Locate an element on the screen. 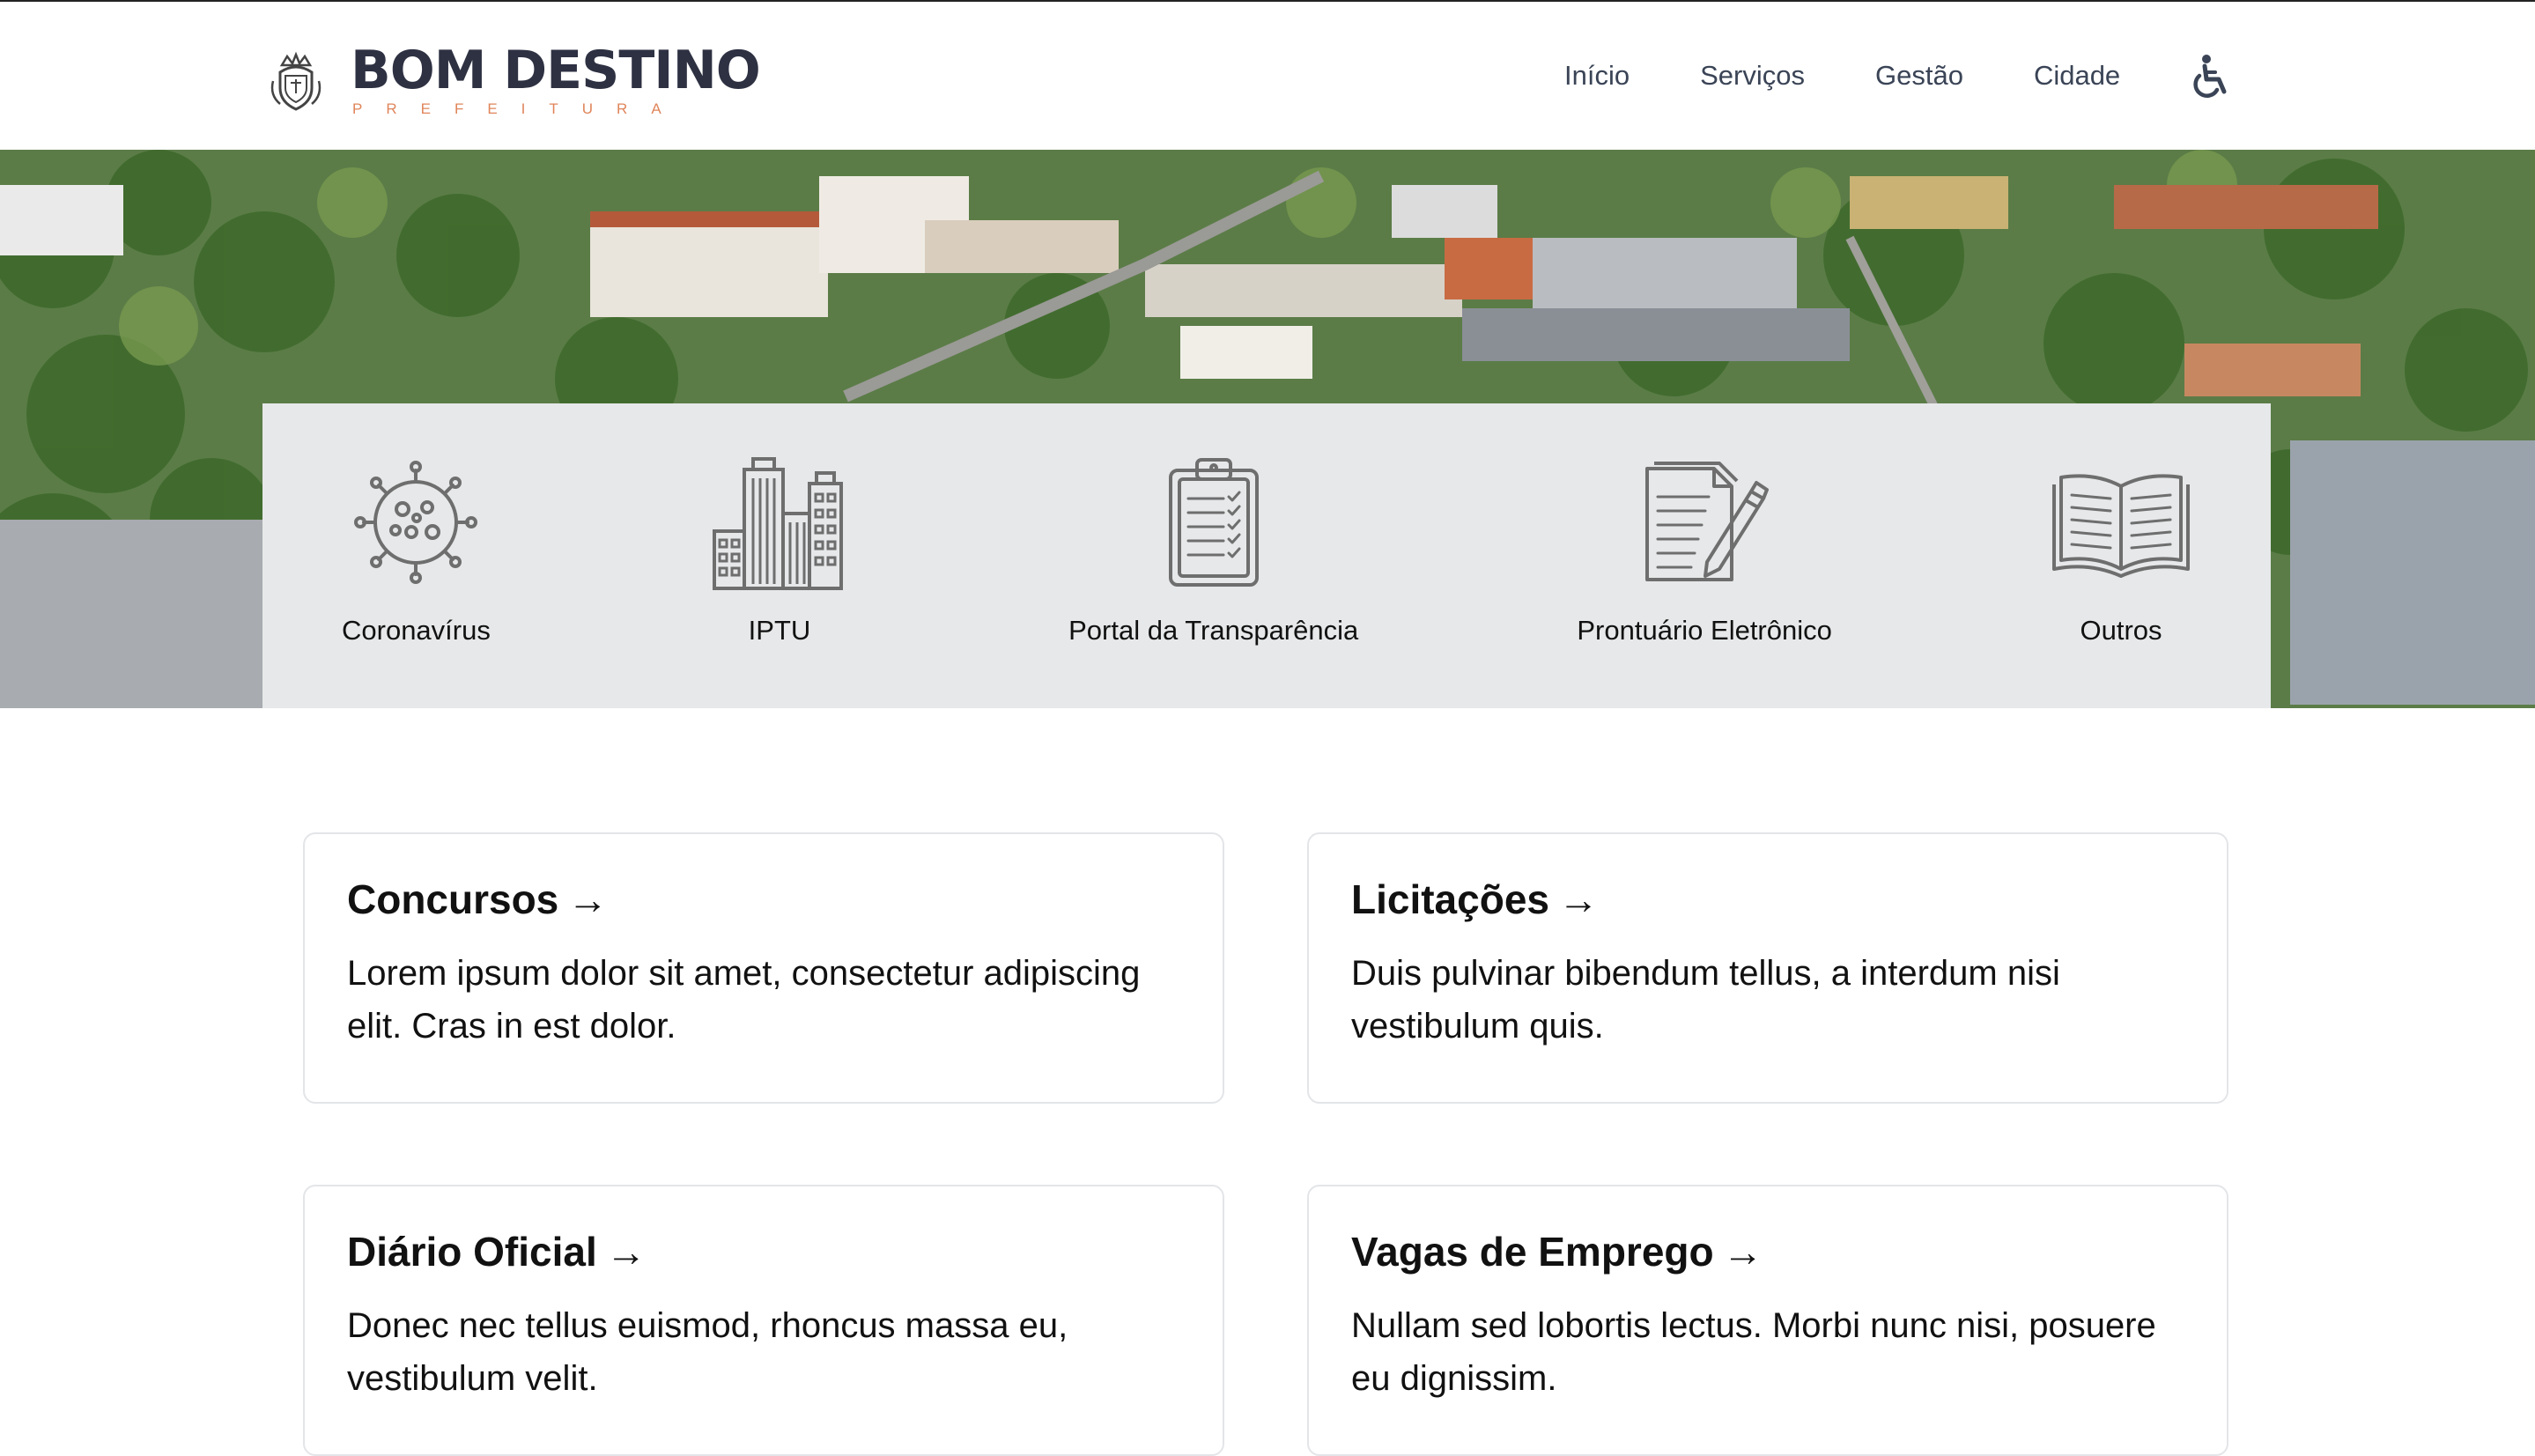  nav-link-servicos: Serviços is located at coordinates (1752, 76).